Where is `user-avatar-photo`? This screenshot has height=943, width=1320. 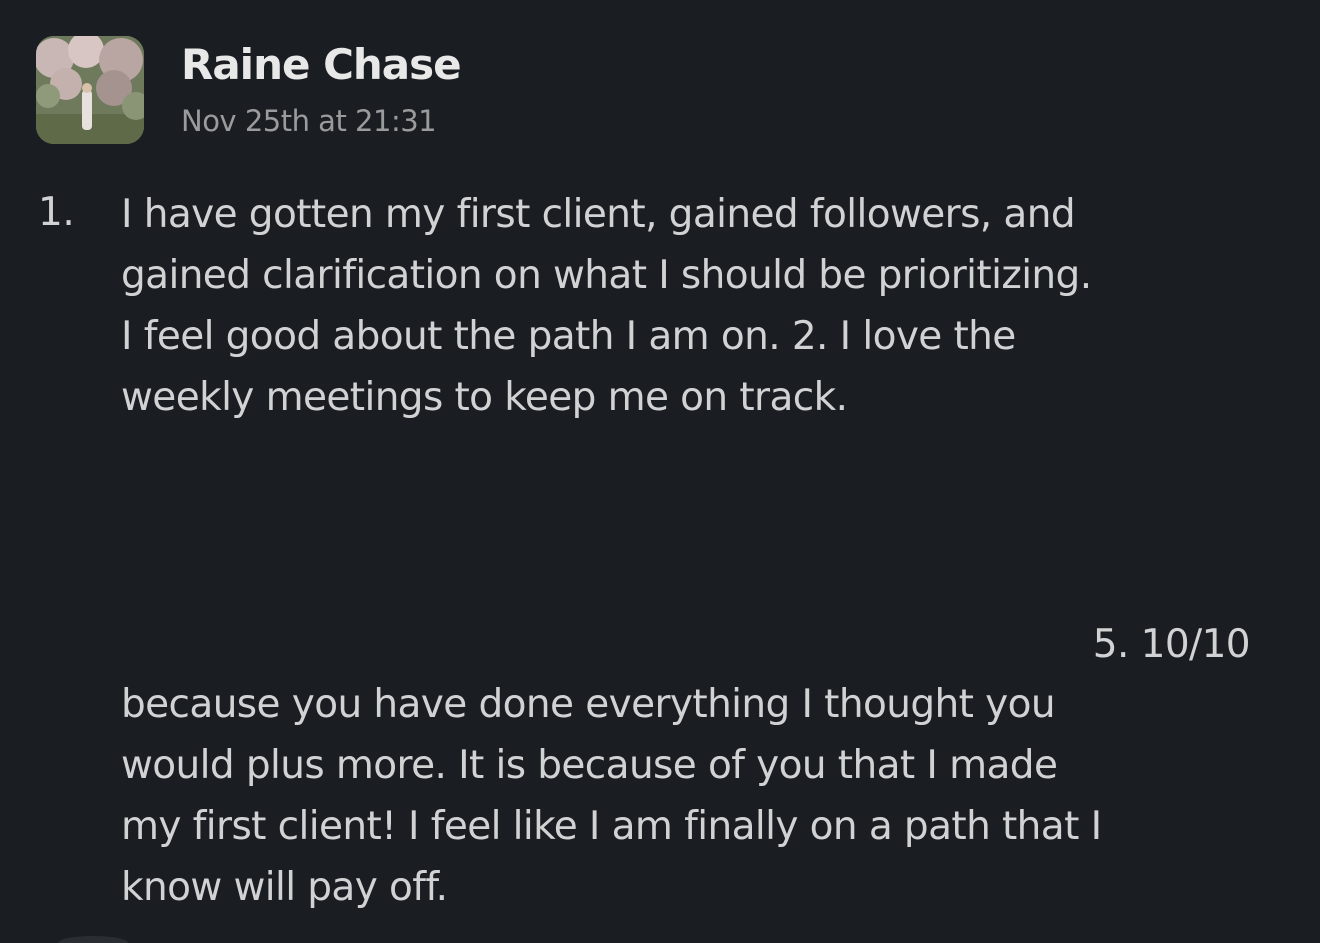
user-avatar-photo is located at coordinates (90, 90).